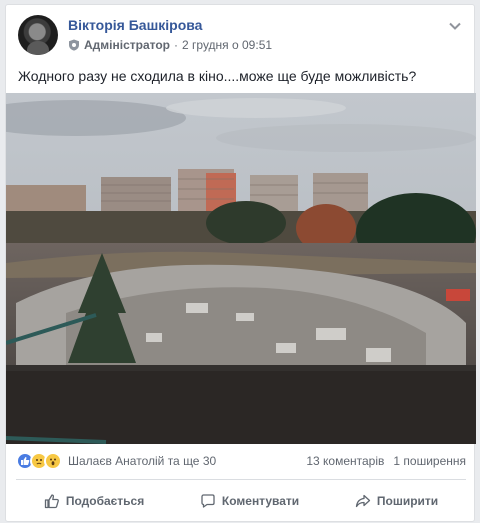 This screenshot has width=480, height=523. What do you see at coordinates (407, 501) in the screenshot?
I see `share-label: Поширити` at bounding box center [407, 501].